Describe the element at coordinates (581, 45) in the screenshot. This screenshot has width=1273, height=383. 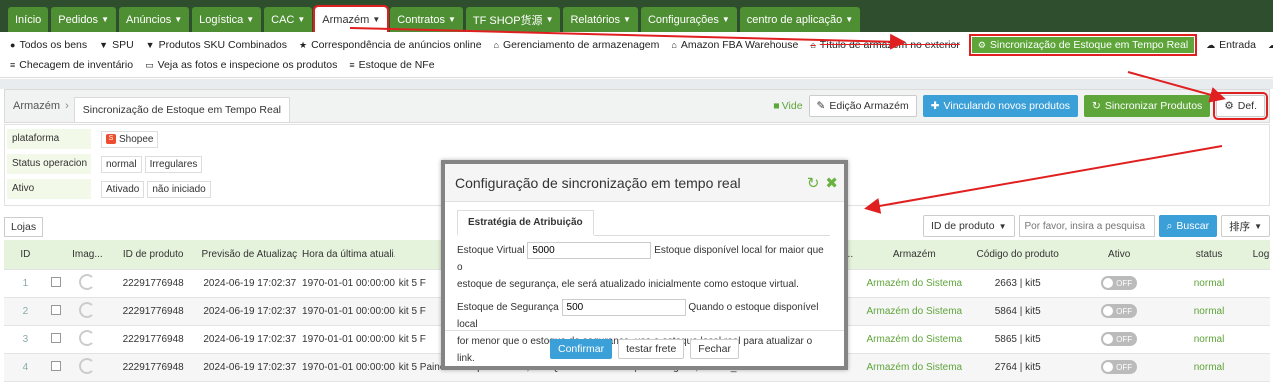
I see `submenu-item-label: Gerenciamento de armazenagem` at that location.